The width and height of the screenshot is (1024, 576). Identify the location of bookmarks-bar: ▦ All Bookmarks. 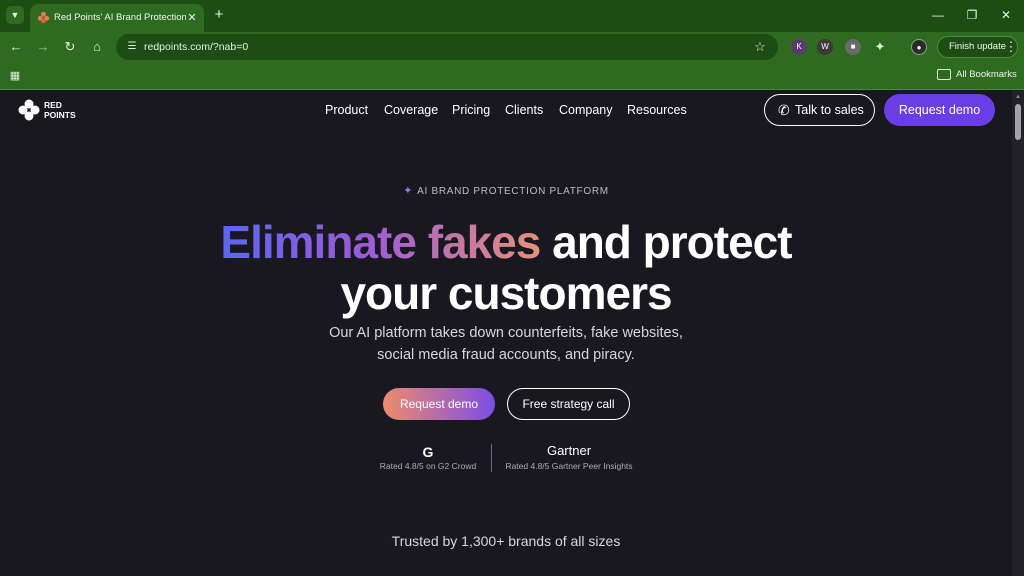
(512, 76).